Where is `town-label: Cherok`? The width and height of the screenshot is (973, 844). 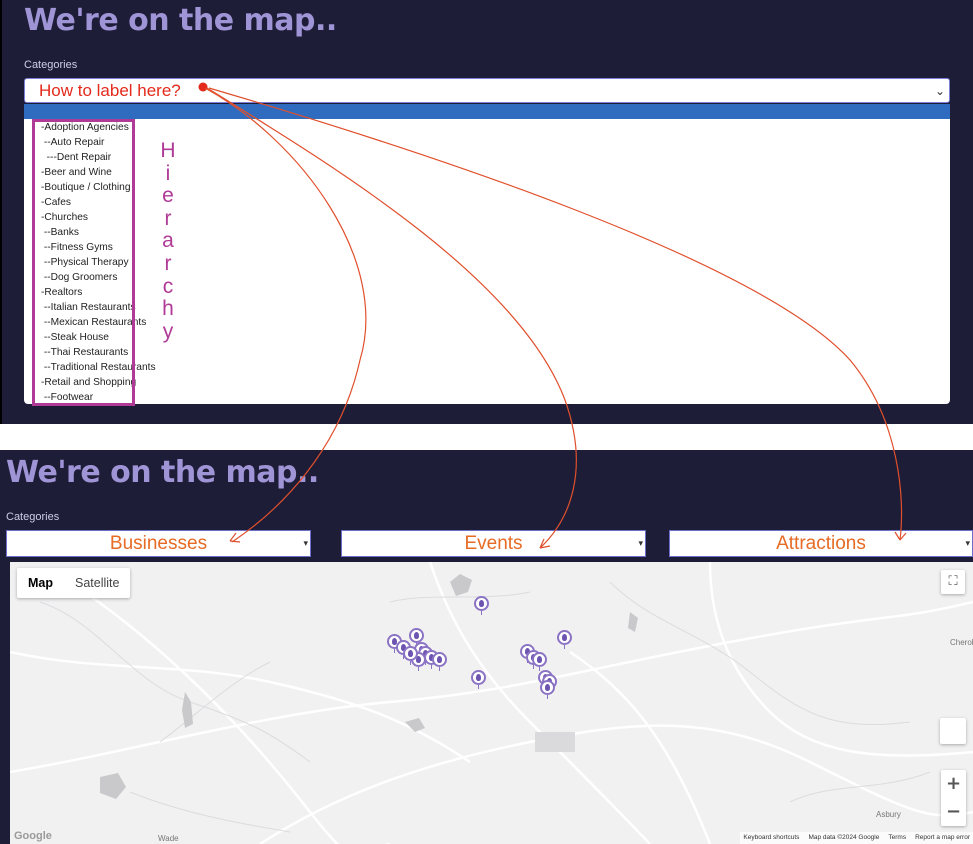
town-label: Cherok is located at coordinates (961, 642).